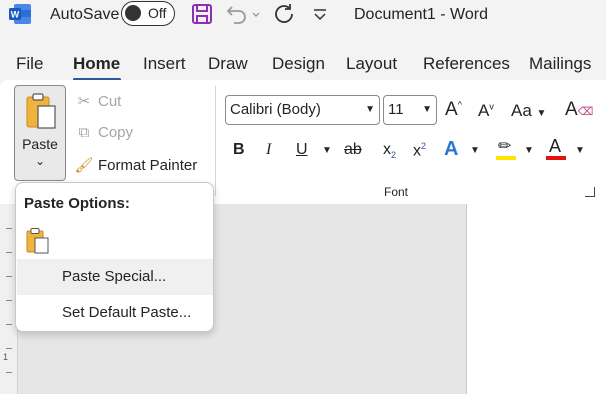 This screenshot has height=394, width=606. I want to click on customize-toolbar-icon, so click(320, 14).